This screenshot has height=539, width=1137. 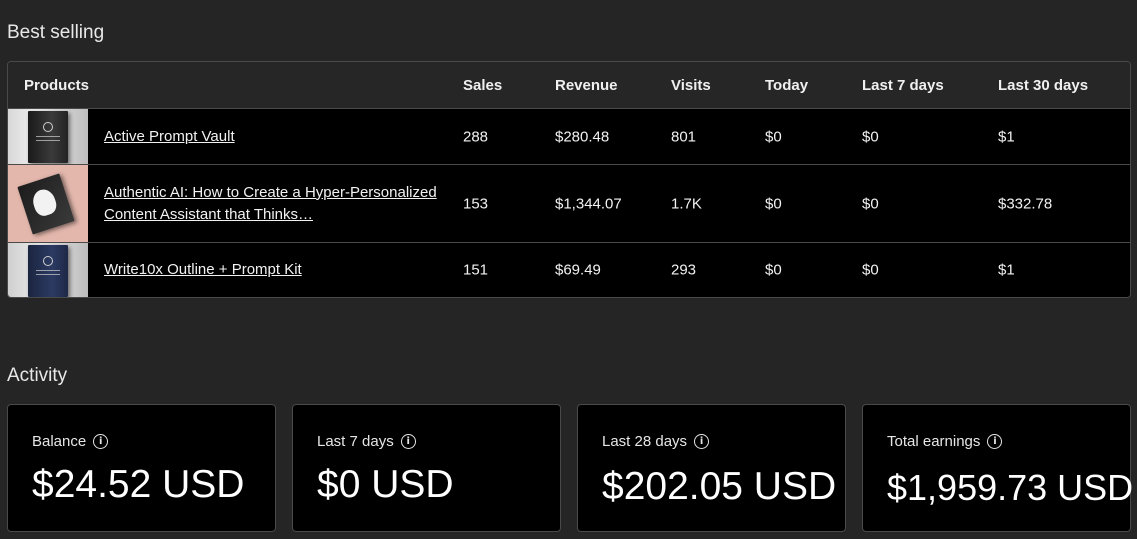 I want to click on revenue-value: $69.49, so click(x=578, y=270).